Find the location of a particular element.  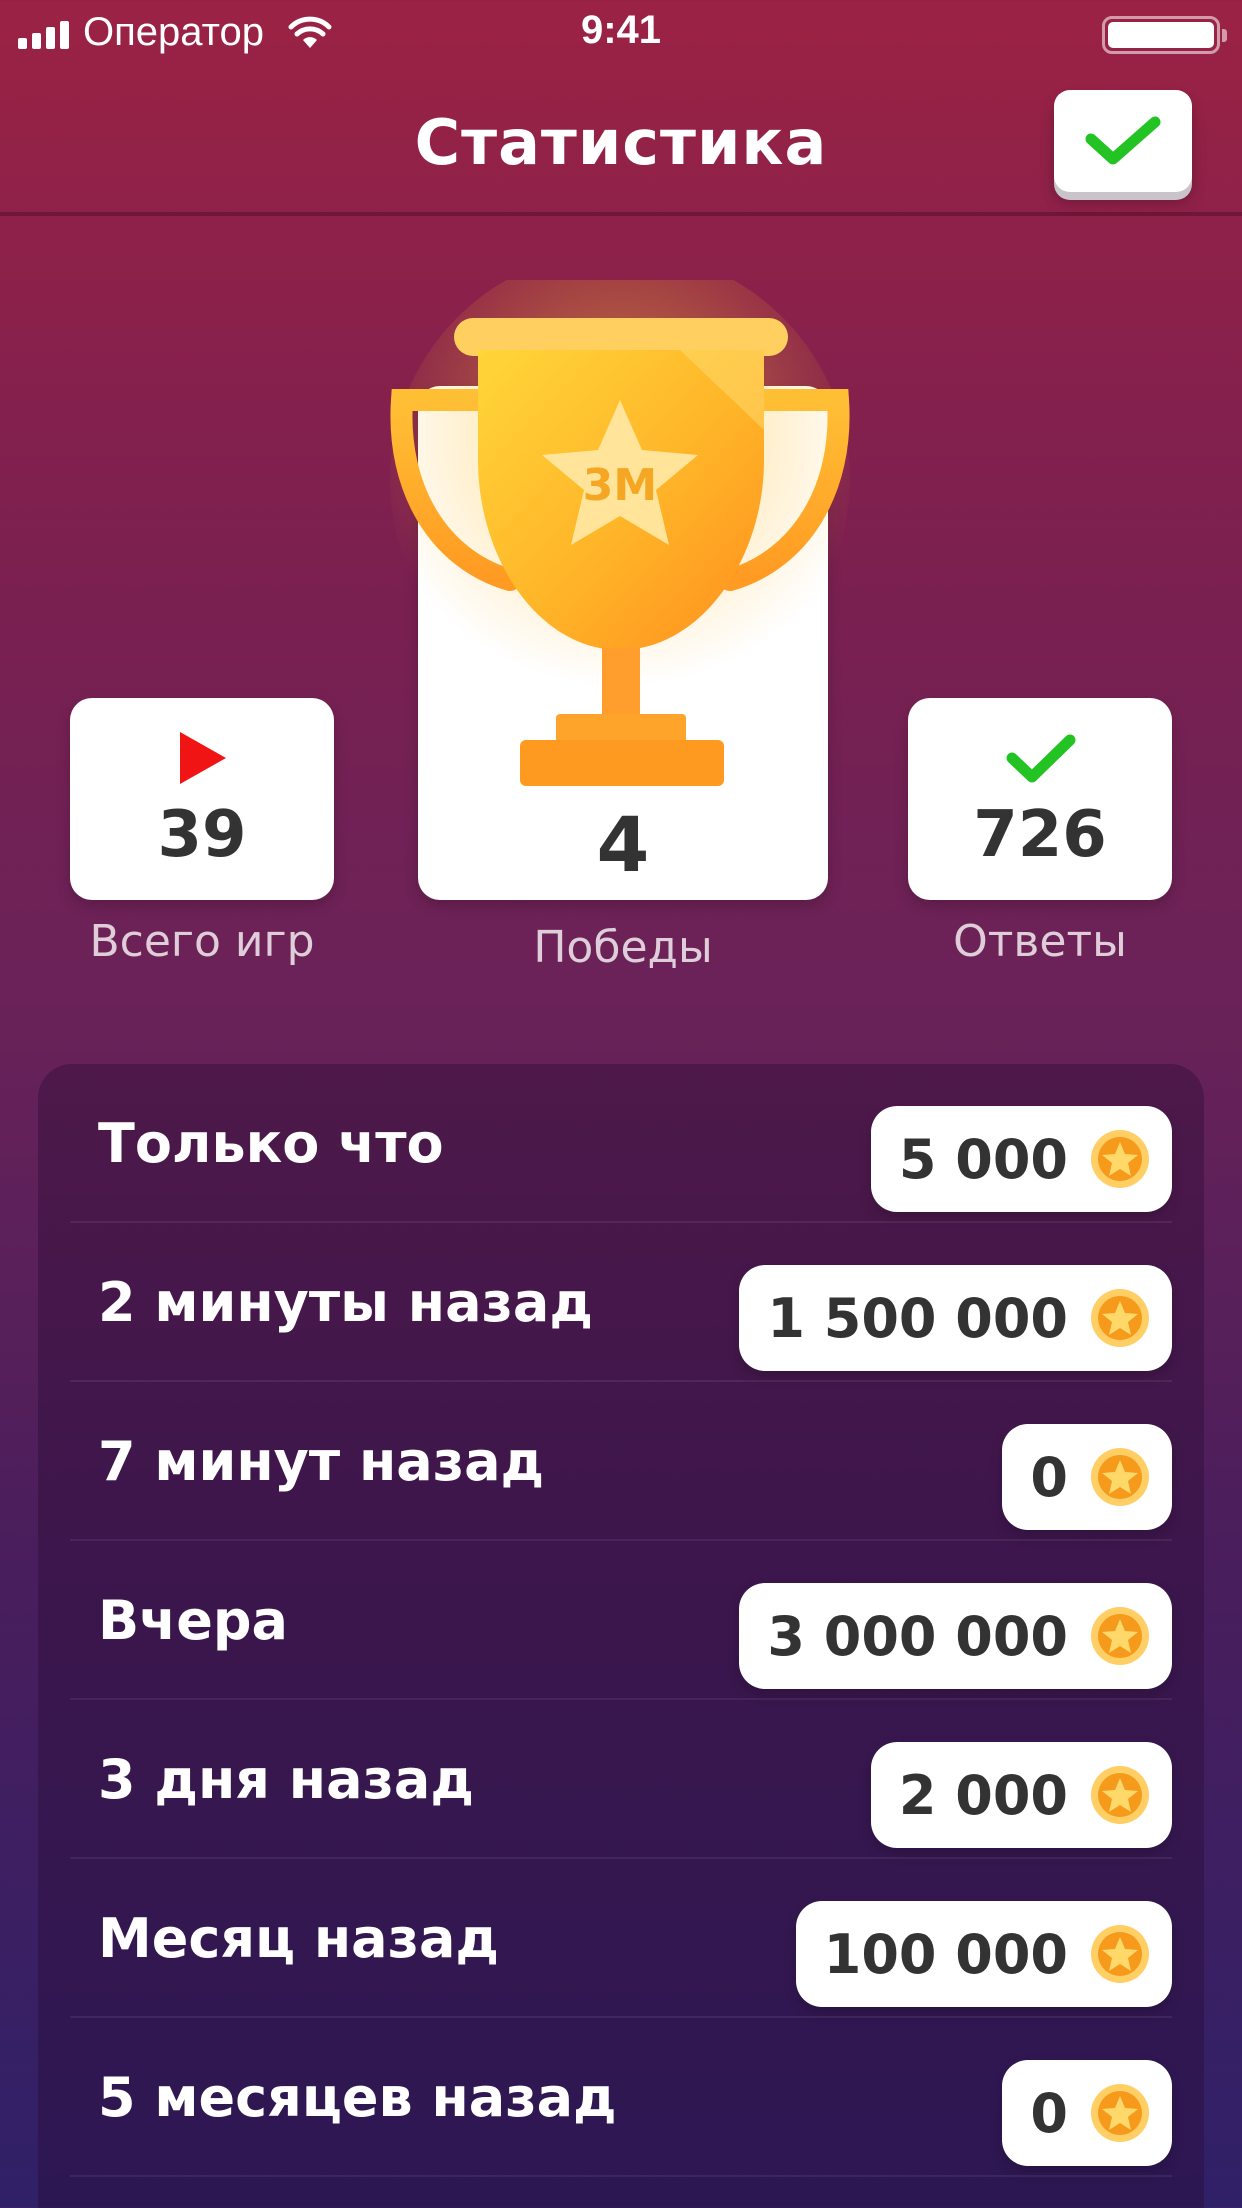

total-games-value: 39 is located at coordinates (202, 835).